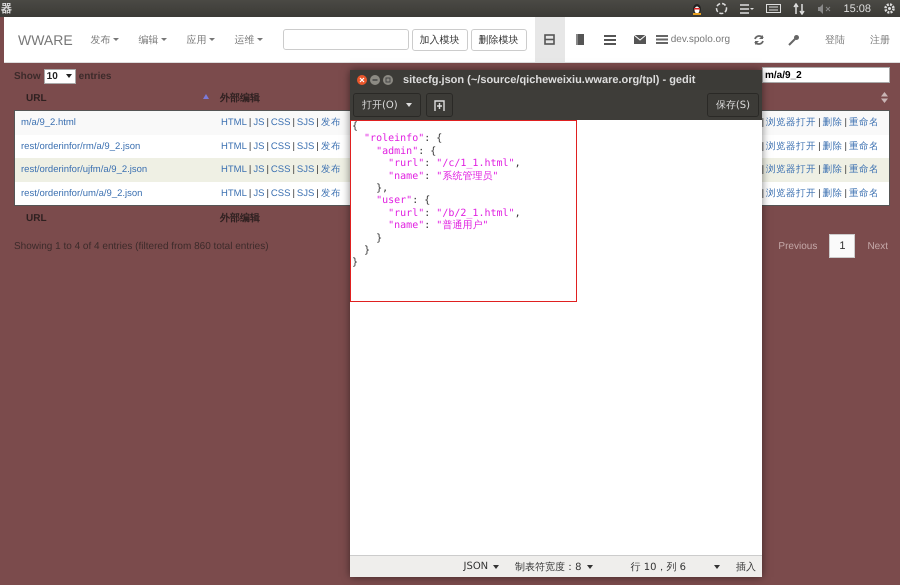 The width and height of the screenshot is (900, 585). Describe the element at coordinates (746, 567) in the screenshot. I see `insert-mode: 插入` at that location.